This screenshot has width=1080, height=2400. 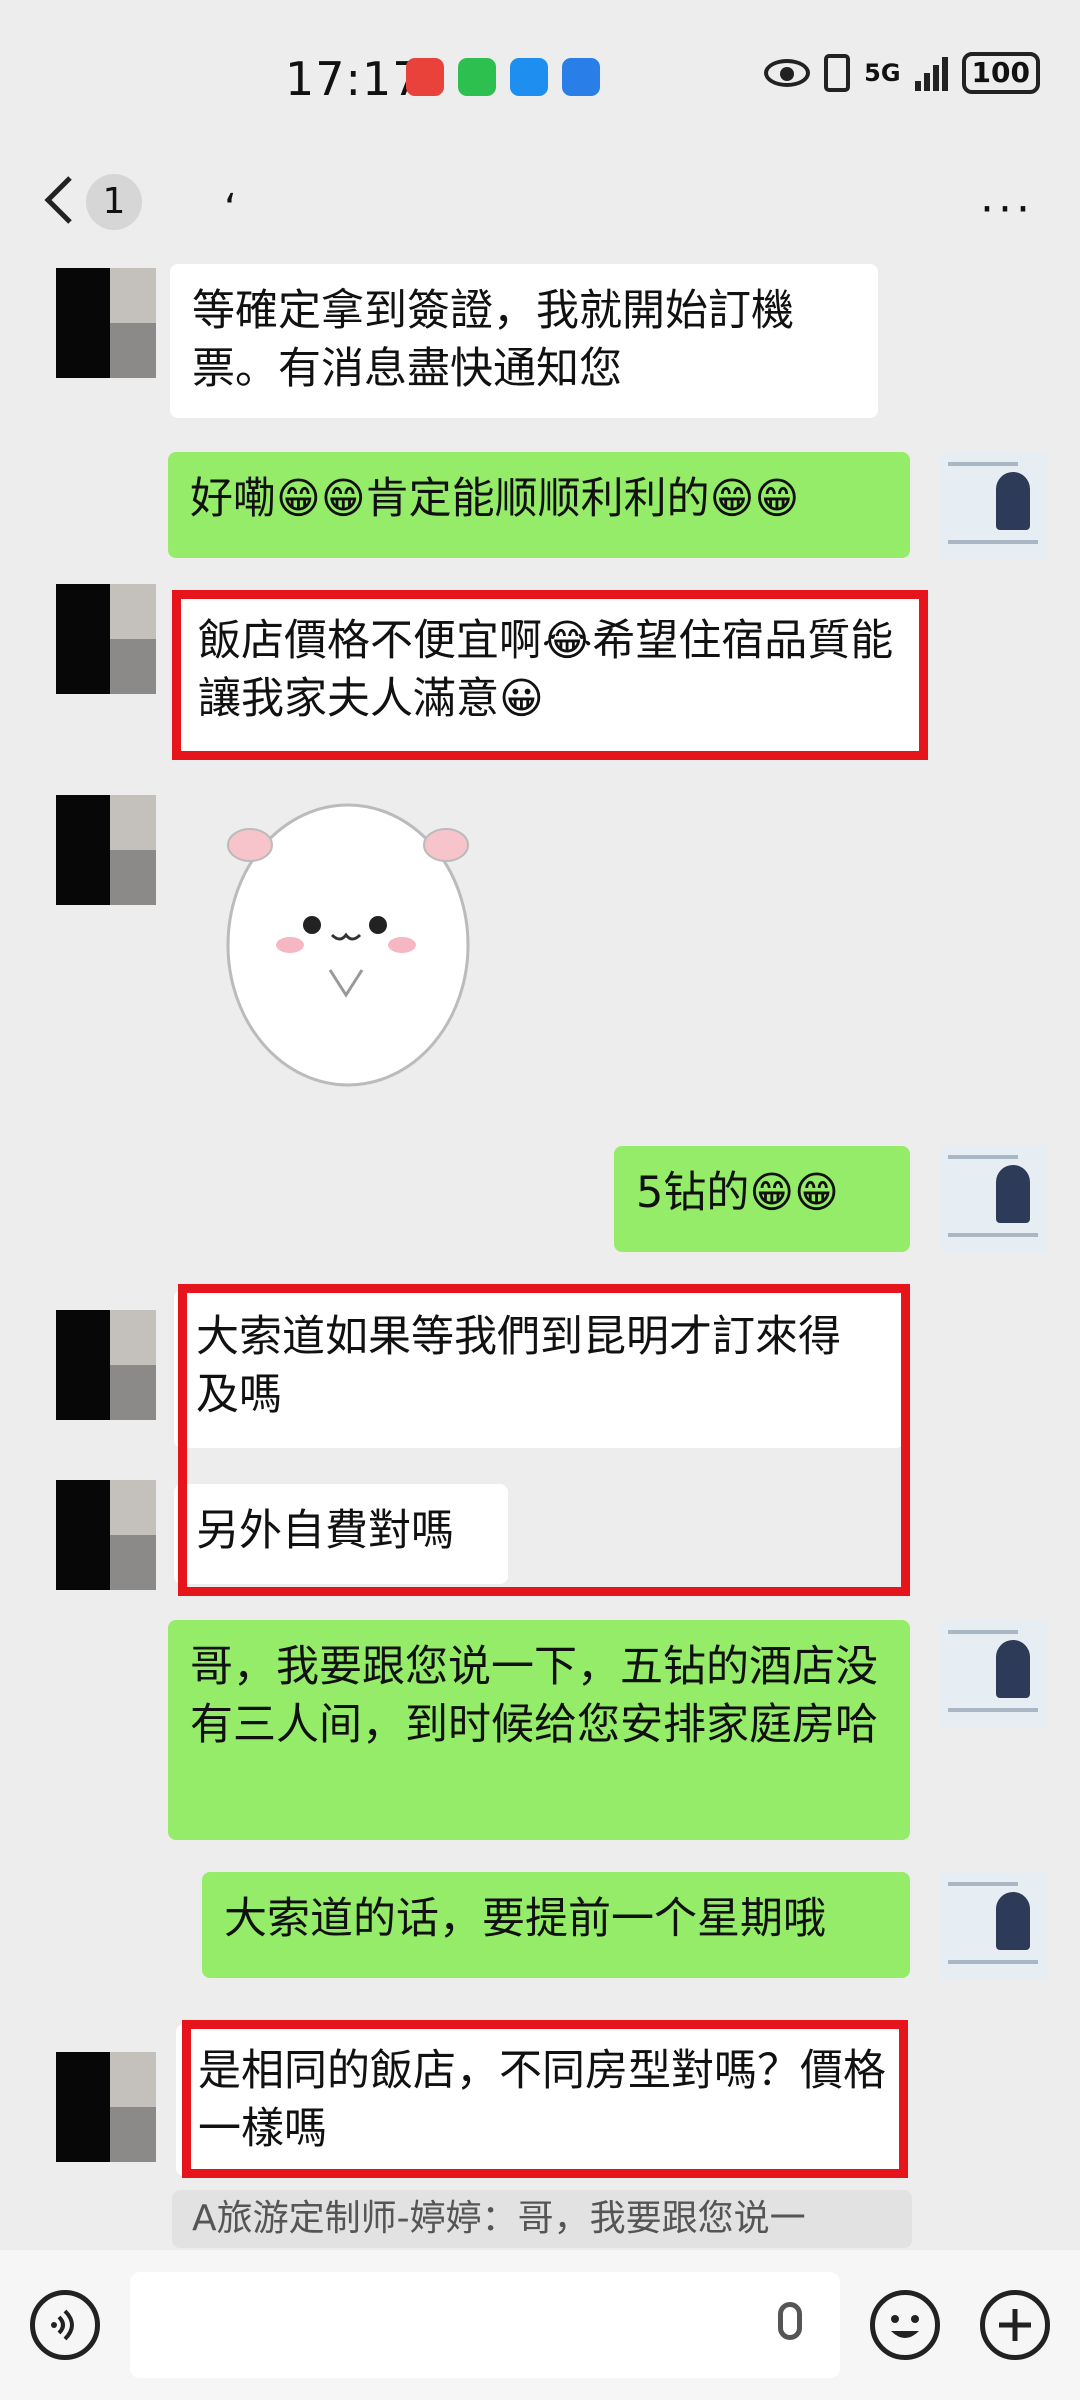 What do you see at coordinates (485, 2325) in the screenshot?
I see `message-input` at bounding box center [485, 2325].